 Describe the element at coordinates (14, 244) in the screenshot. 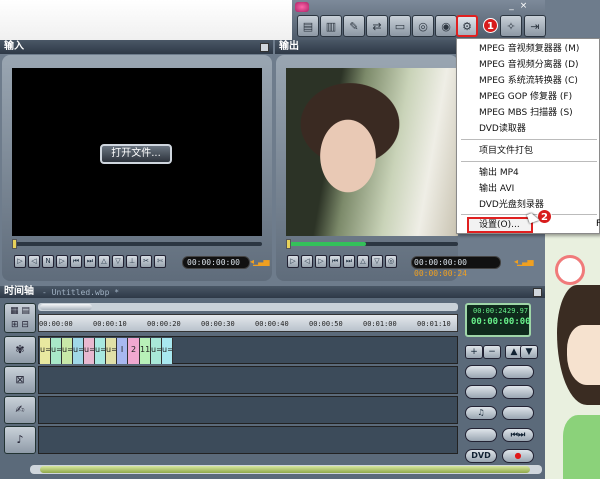

I see `input-progress-knob` at that location.